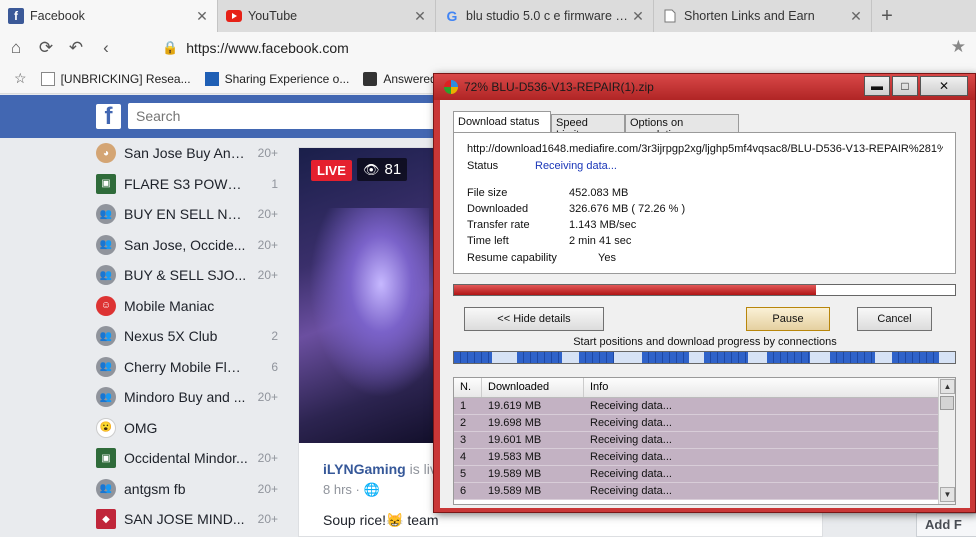  I want to click on star-icon: ★, so click(958, 47).